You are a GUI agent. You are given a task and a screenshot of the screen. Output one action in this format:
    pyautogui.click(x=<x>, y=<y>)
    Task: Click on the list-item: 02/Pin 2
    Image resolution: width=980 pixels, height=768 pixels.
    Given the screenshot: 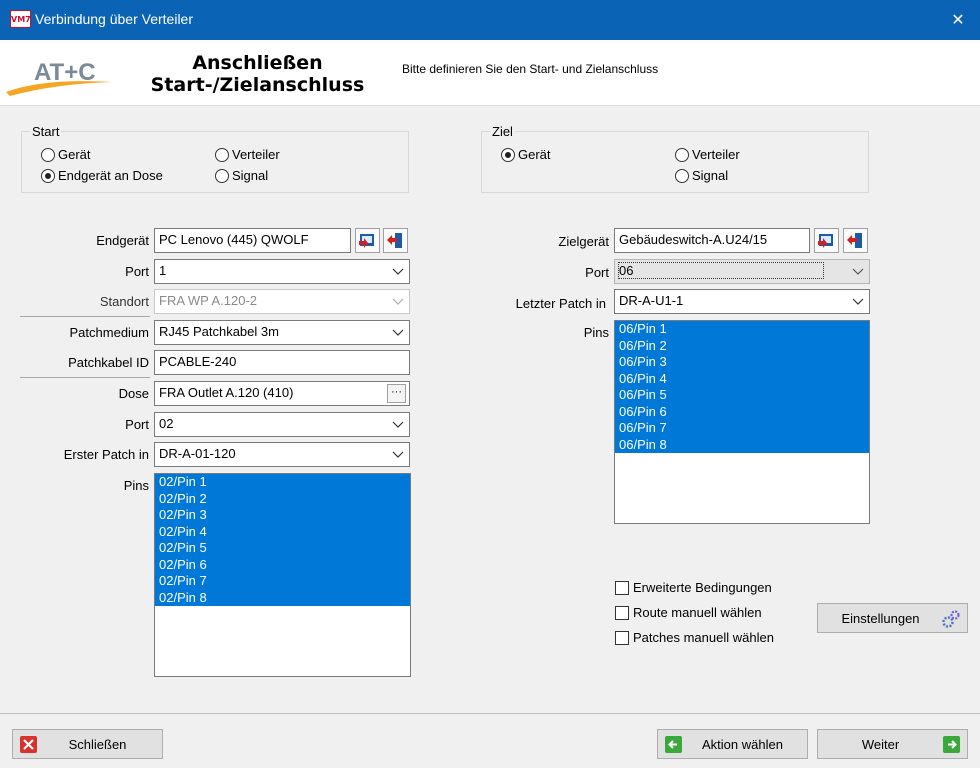 What is the action you would take?
    pyautogui.click(x=282, y=498)
    